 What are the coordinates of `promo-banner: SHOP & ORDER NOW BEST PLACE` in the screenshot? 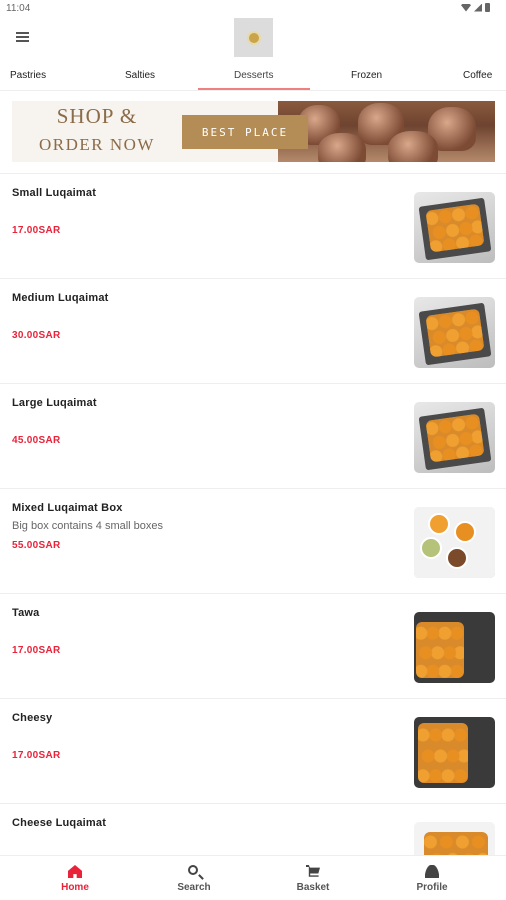 It's located at (253, 131).